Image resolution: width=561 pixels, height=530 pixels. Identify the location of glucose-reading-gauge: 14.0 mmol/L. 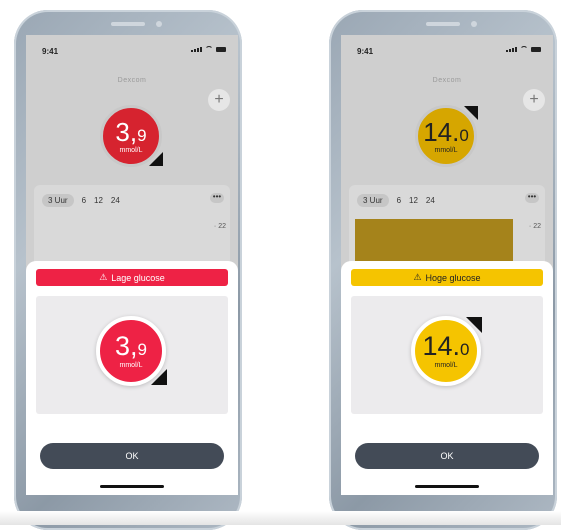
(446, 136).